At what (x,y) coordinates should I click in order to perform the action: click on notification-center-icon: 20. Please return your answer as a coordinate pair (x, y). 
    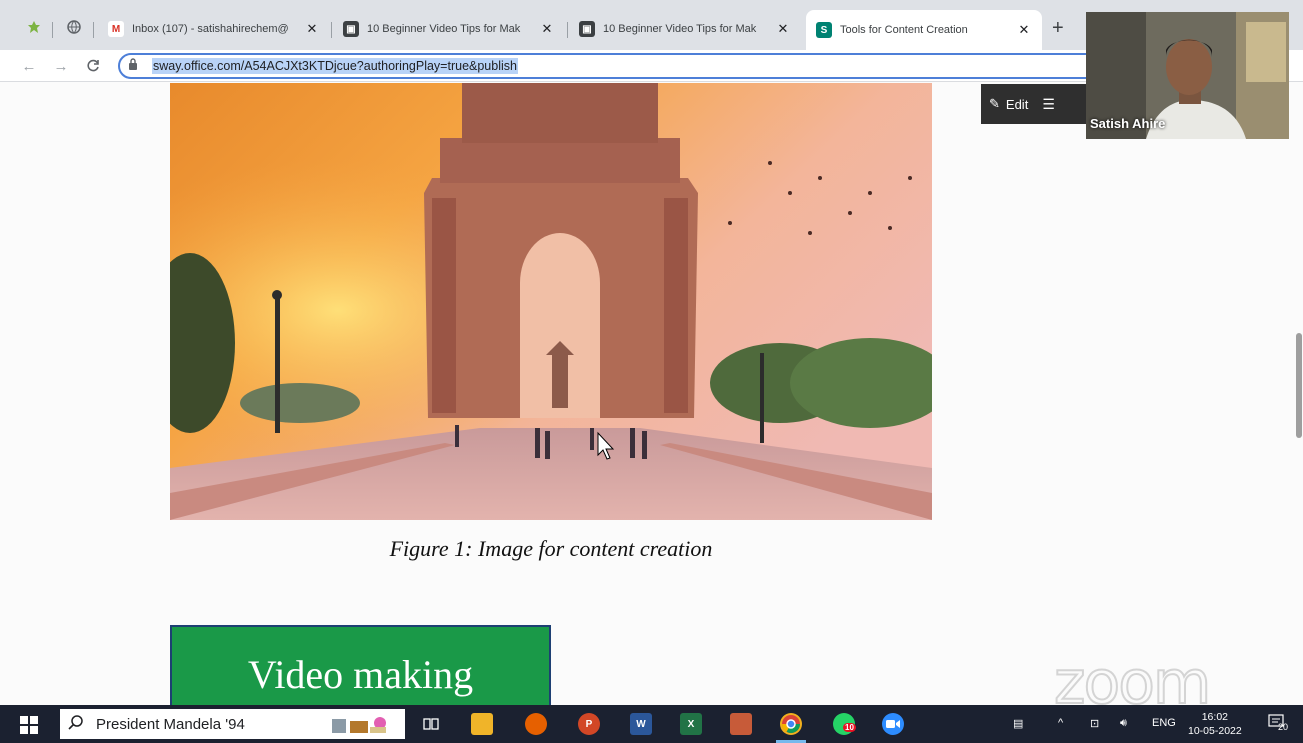
    Looking at the image, I should click on (1279, 724).